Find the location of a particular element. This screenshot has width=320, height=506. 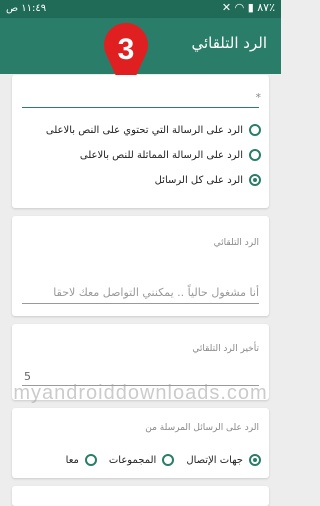

radio-option-groups: المجموعات is located at coordinates (141, 460).